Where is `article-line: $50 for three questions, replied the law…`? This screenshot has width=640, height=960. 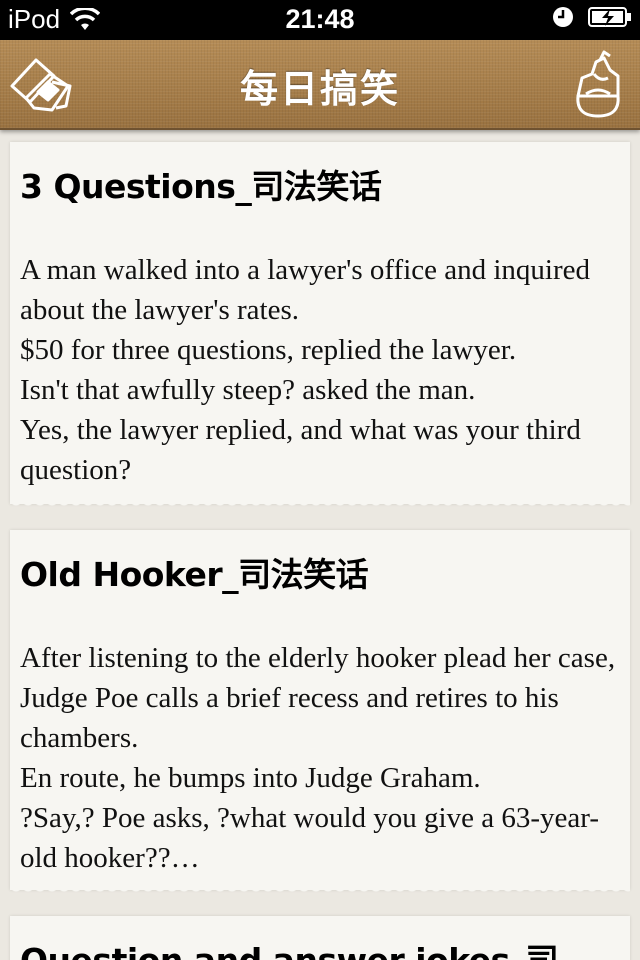 article-line: $50 for three questions, replied the law… is located at coordinates (268, 350).